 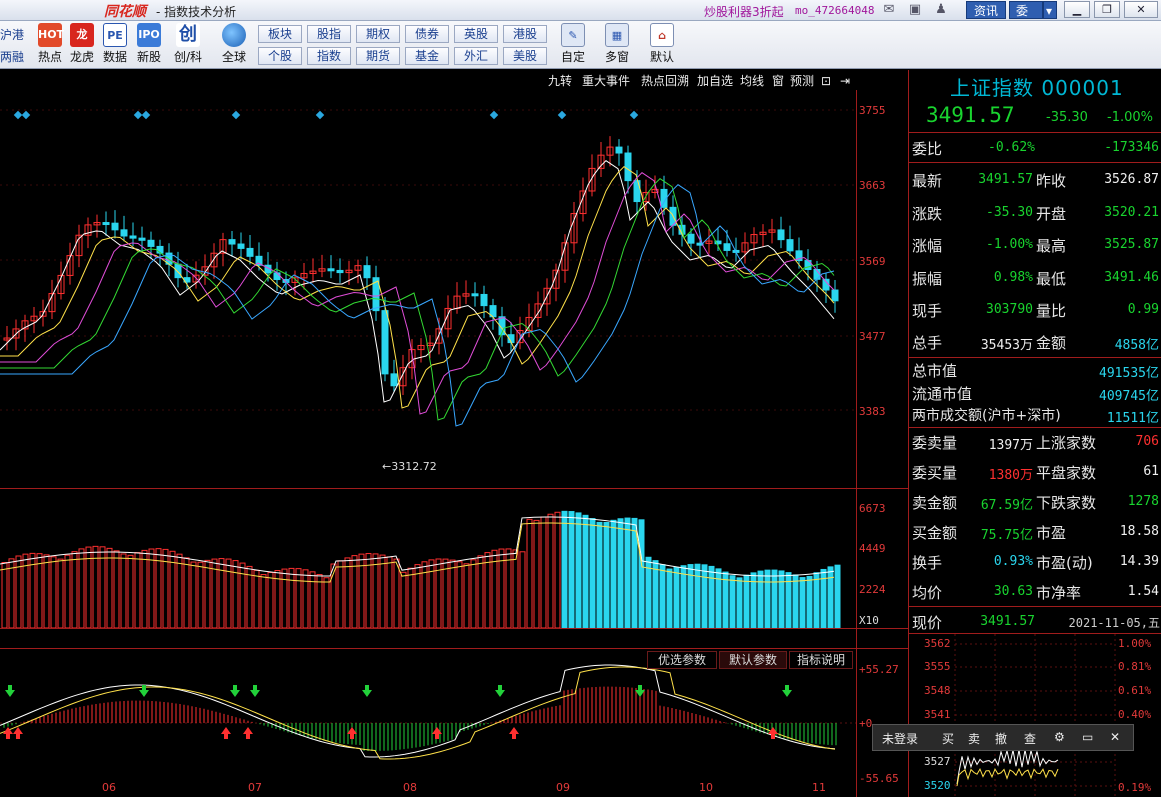 What do you see at coordinates (367, 691) in the screenshot?
I see `sell-signal-arrow` at bounding box center [367, 691].